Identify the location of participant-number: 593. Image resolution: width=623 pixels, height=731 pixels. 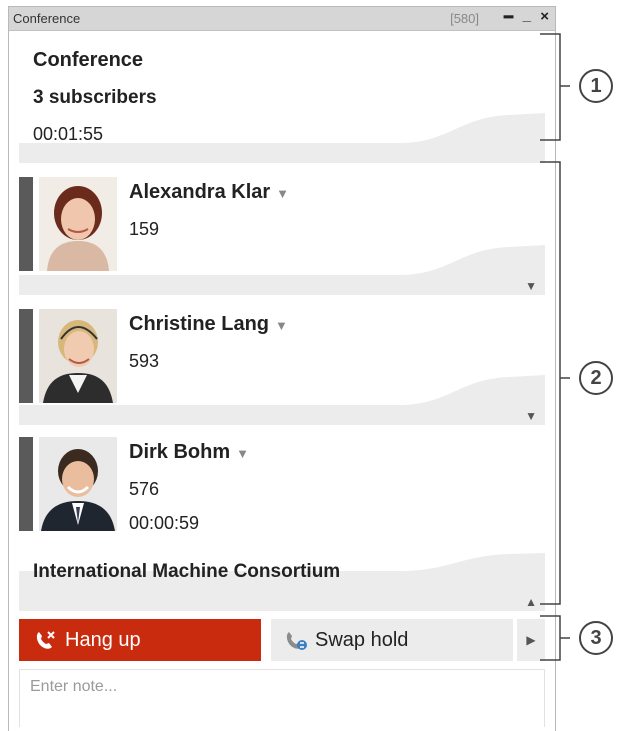
(144, 361).